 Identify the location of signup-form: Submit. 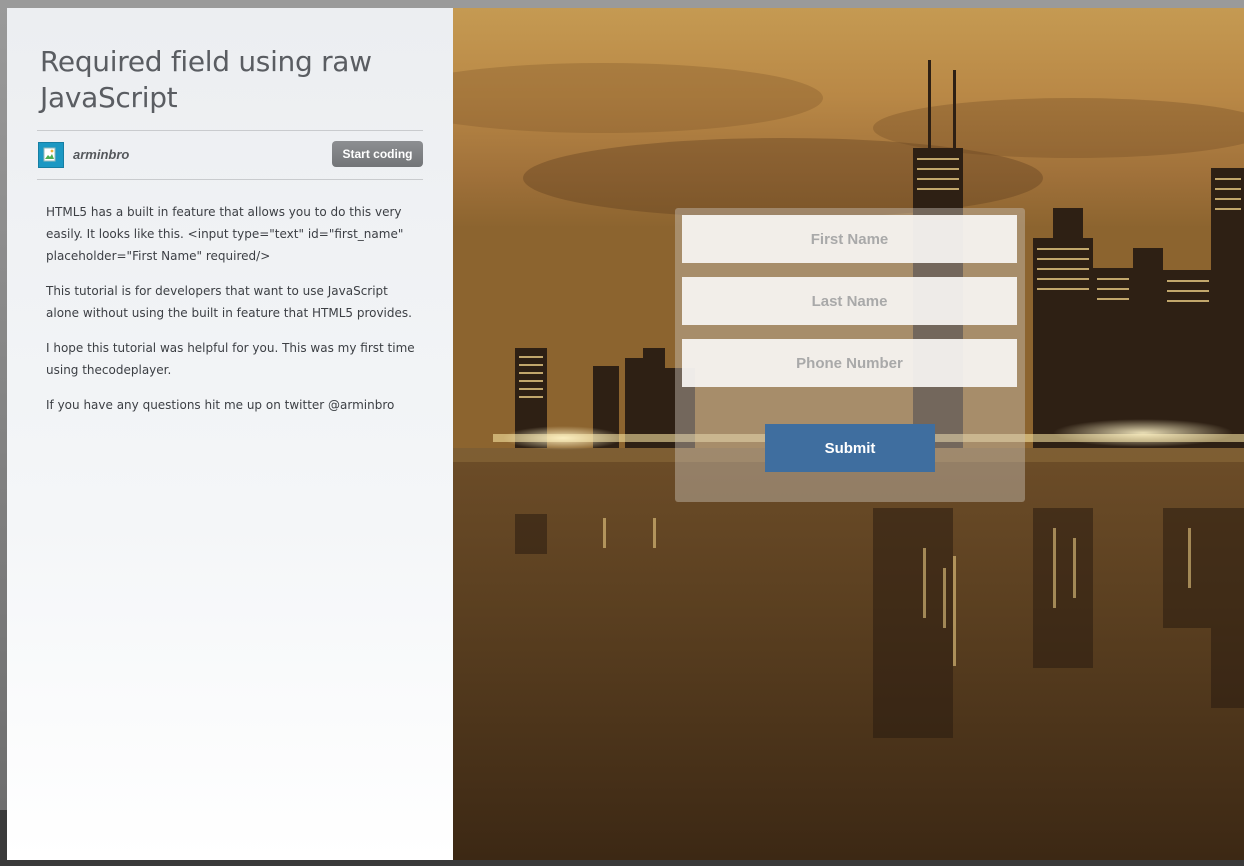
(850, 355).